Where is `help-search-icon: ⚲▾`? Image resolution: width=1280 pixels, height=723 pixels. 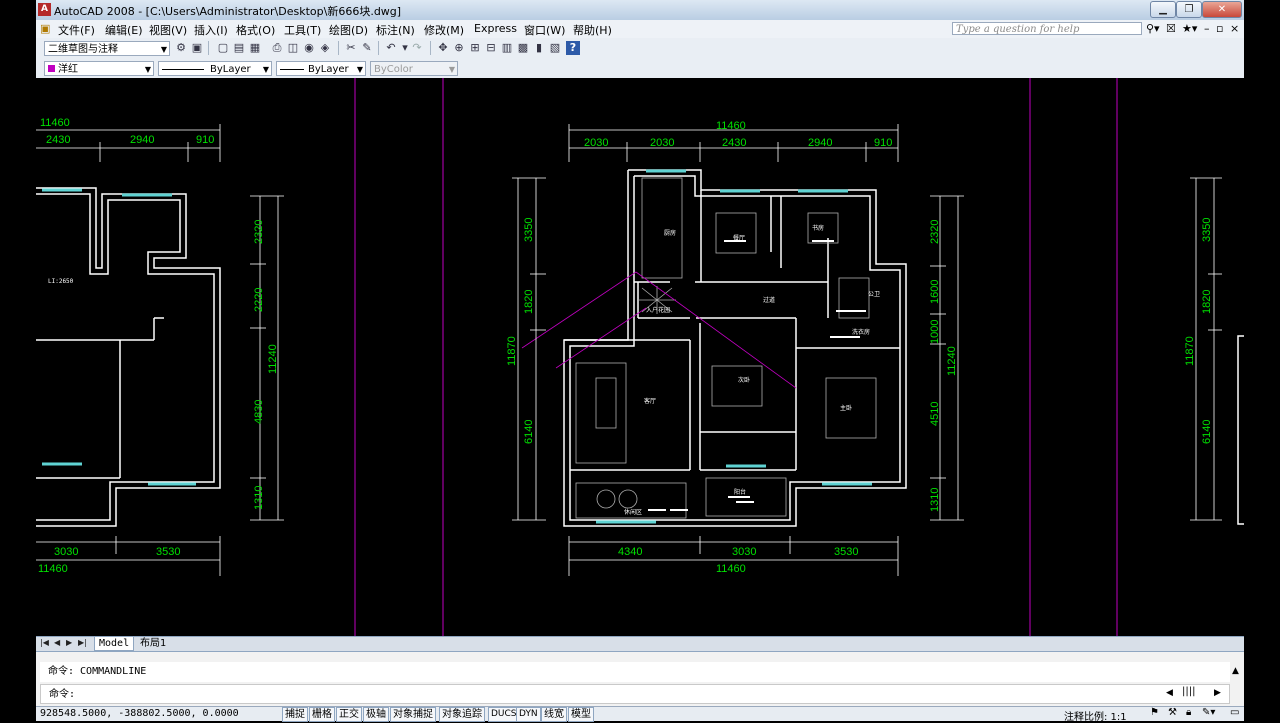
help-search-icon: ⚲▾ is located at coordinates (1153, 28).